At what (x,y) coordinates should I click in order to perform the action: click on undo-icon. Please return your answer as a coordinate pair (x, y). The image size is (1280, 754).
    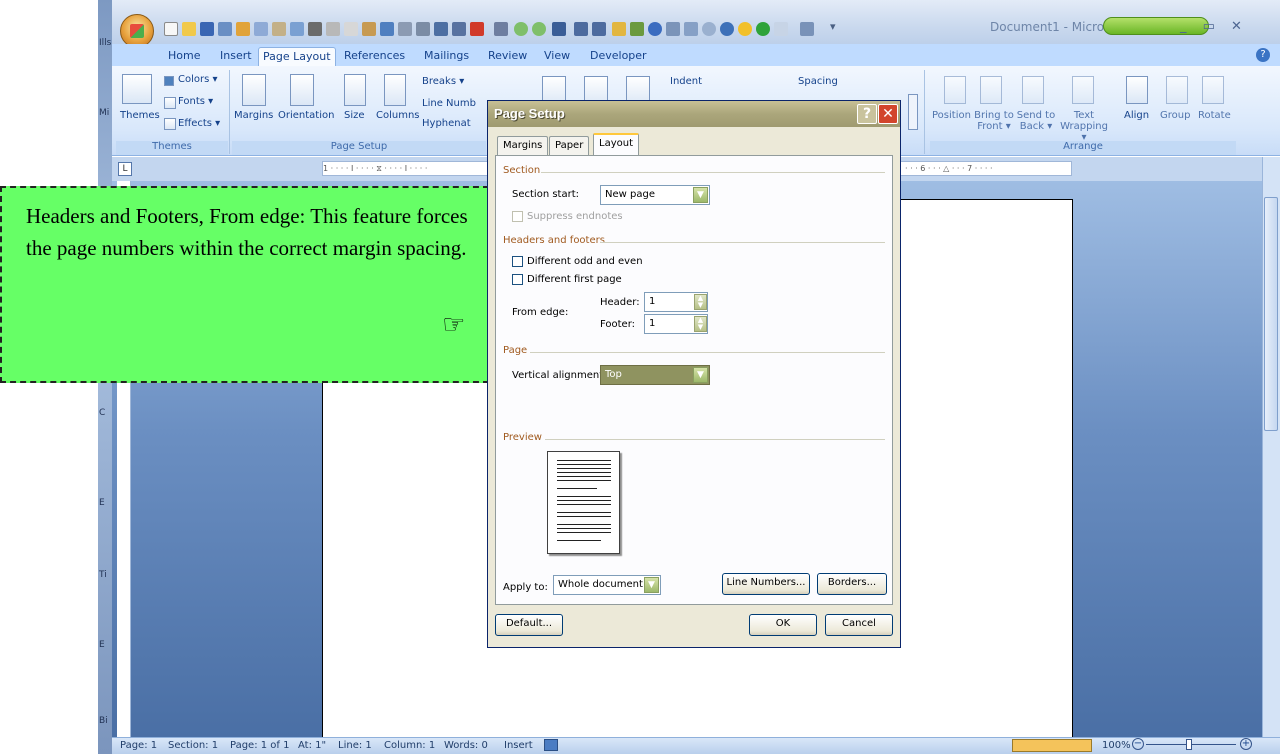
    Looking at the image, I should click on (387, 29).